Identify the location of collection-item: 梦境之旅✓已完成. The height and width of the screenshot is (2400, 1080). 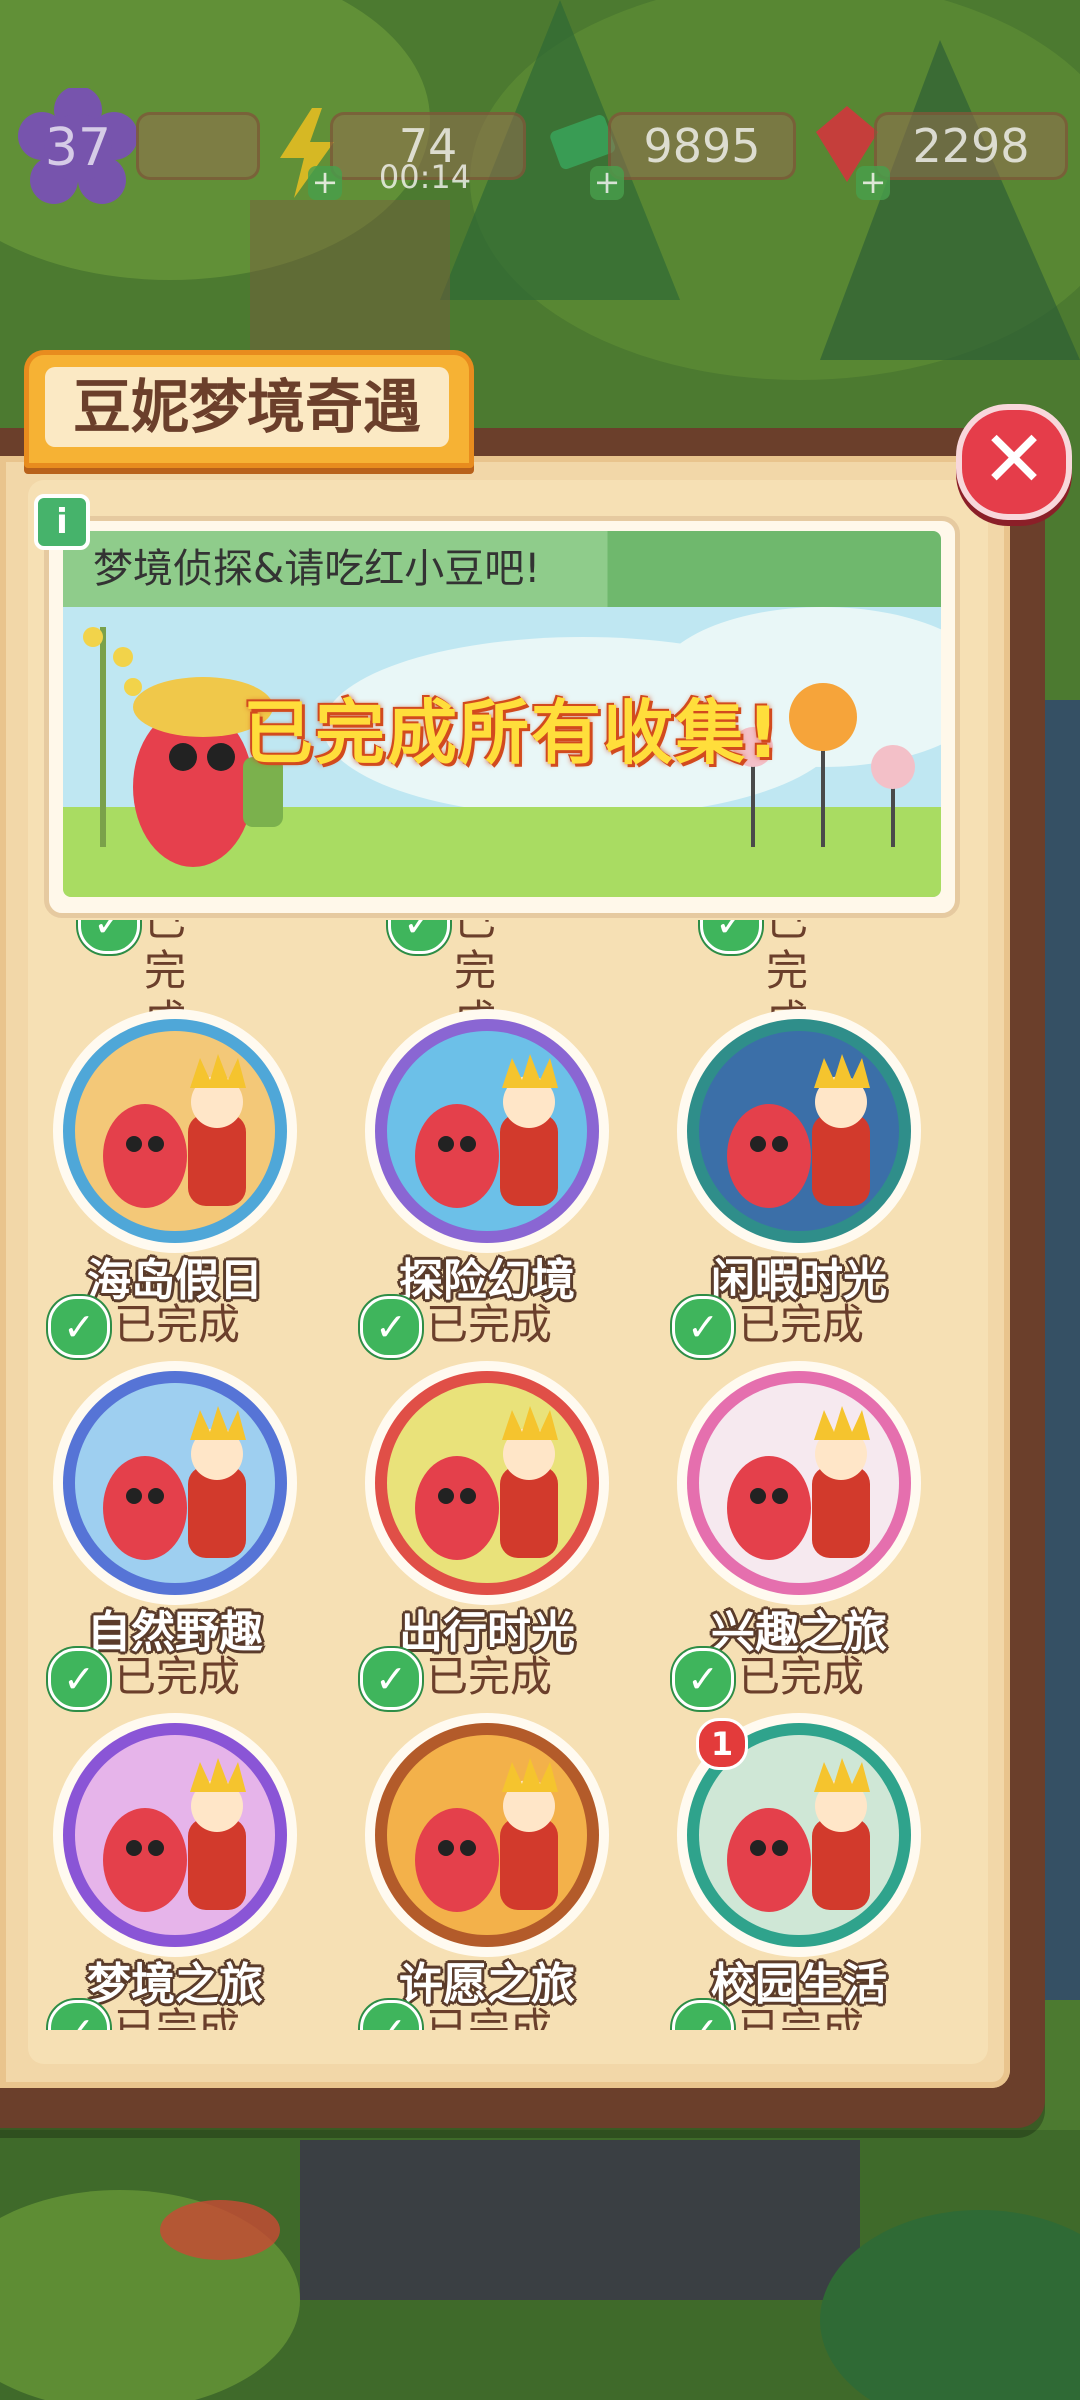
(170, 1870).